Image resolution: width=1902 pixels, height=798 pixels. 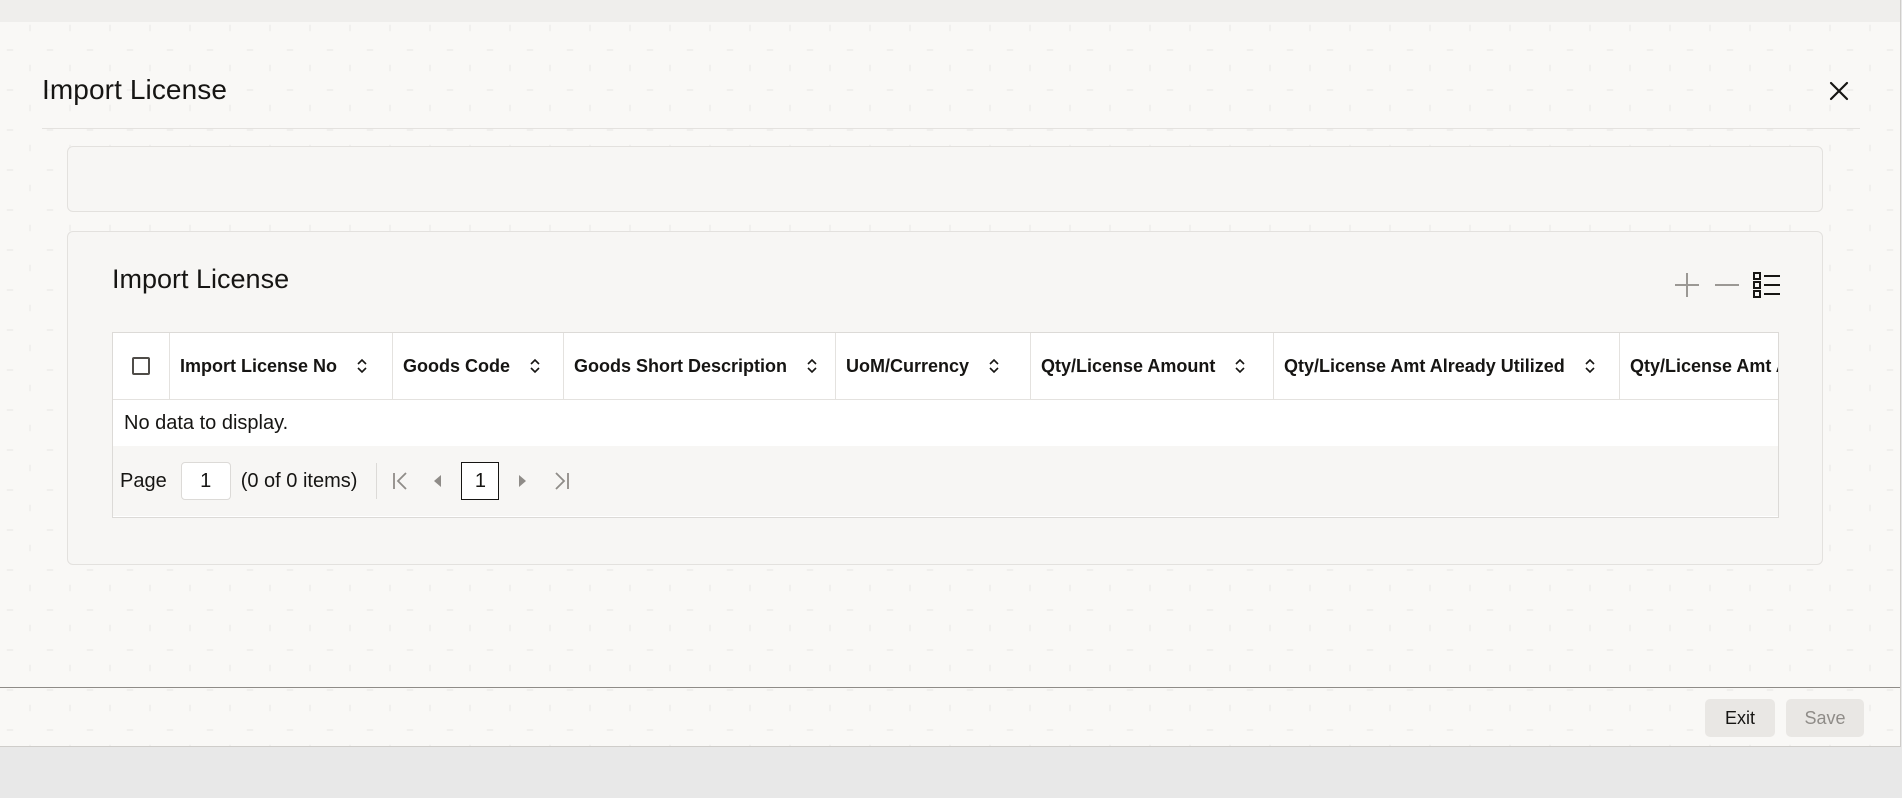 I want to click on previous-page-icon, so click(x=438, y=481).